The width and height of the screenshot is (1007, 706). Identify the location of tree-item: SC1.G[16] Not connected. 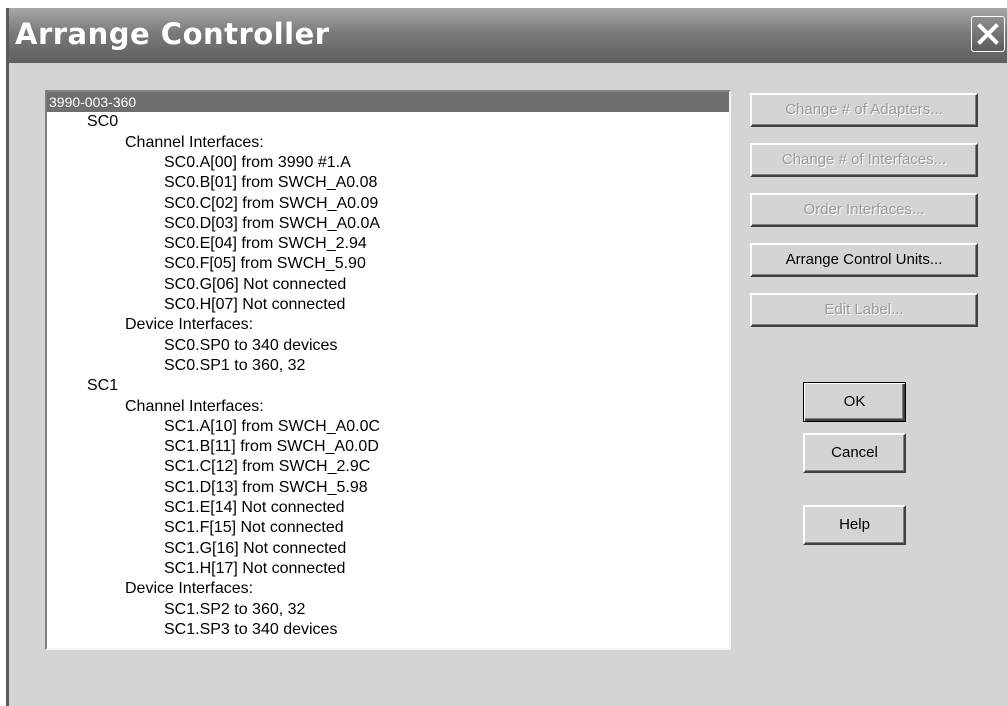
(255, 549).